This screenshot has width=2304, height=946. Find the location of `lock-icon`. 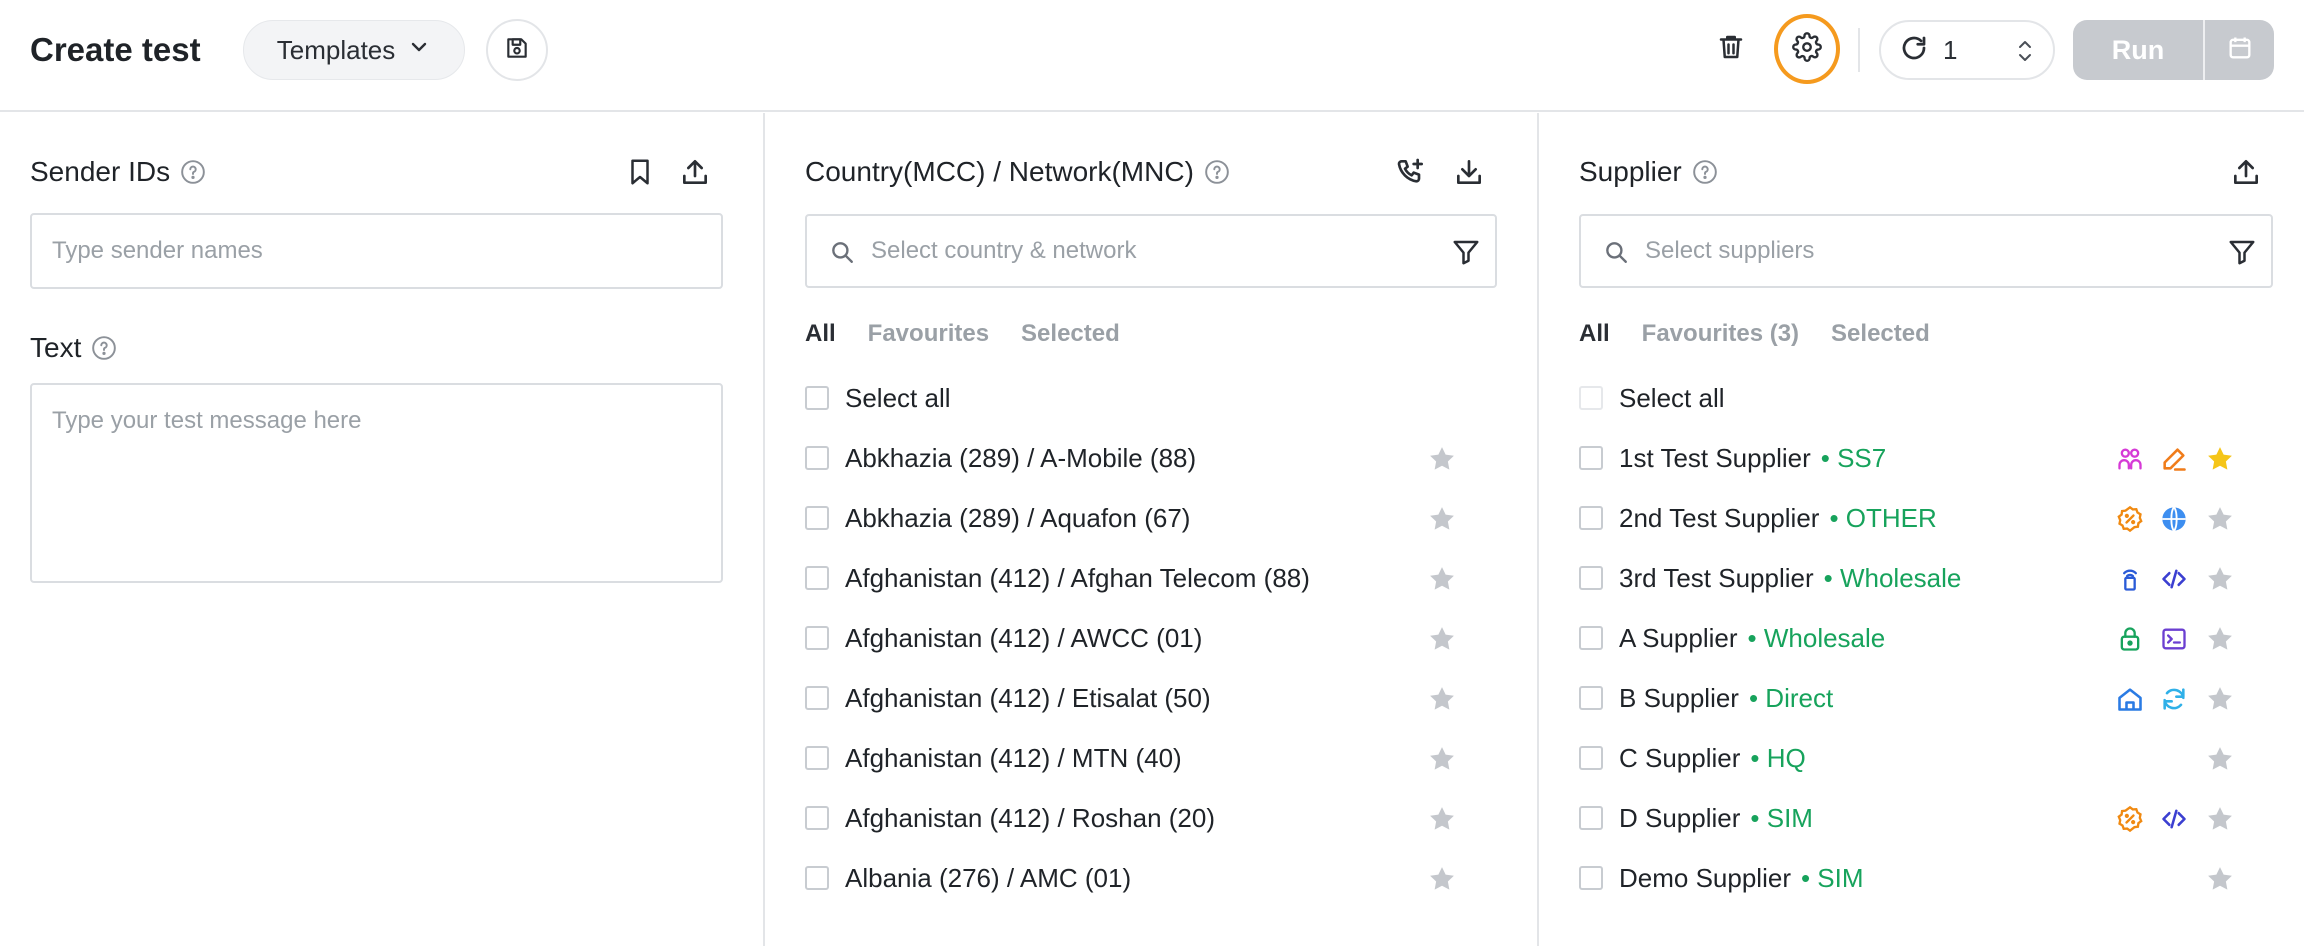

lock-icon is located at coordinates (2130, 639).